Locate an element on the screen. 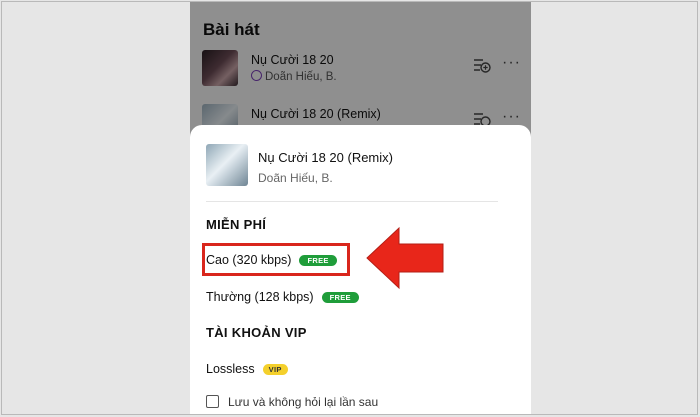 The height and width of the screenshot is (417, 700). free-badge: FREE is located at coordinates (340, 297).